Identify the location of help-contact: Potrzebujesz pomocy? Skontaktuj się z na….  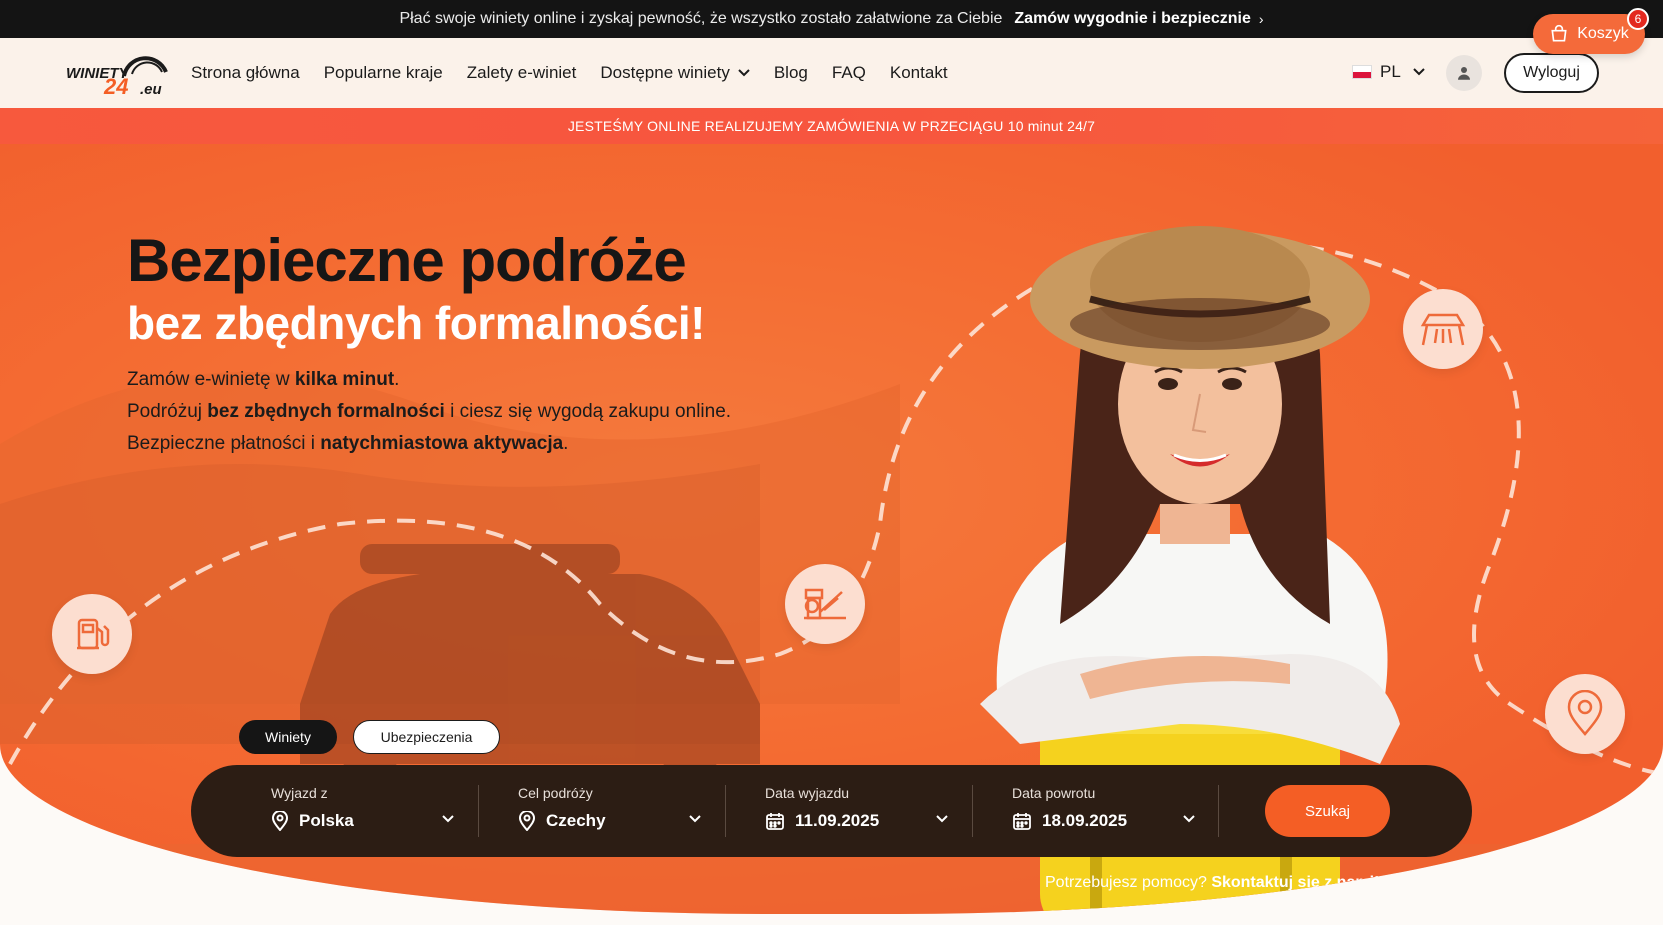
(1221, 883).